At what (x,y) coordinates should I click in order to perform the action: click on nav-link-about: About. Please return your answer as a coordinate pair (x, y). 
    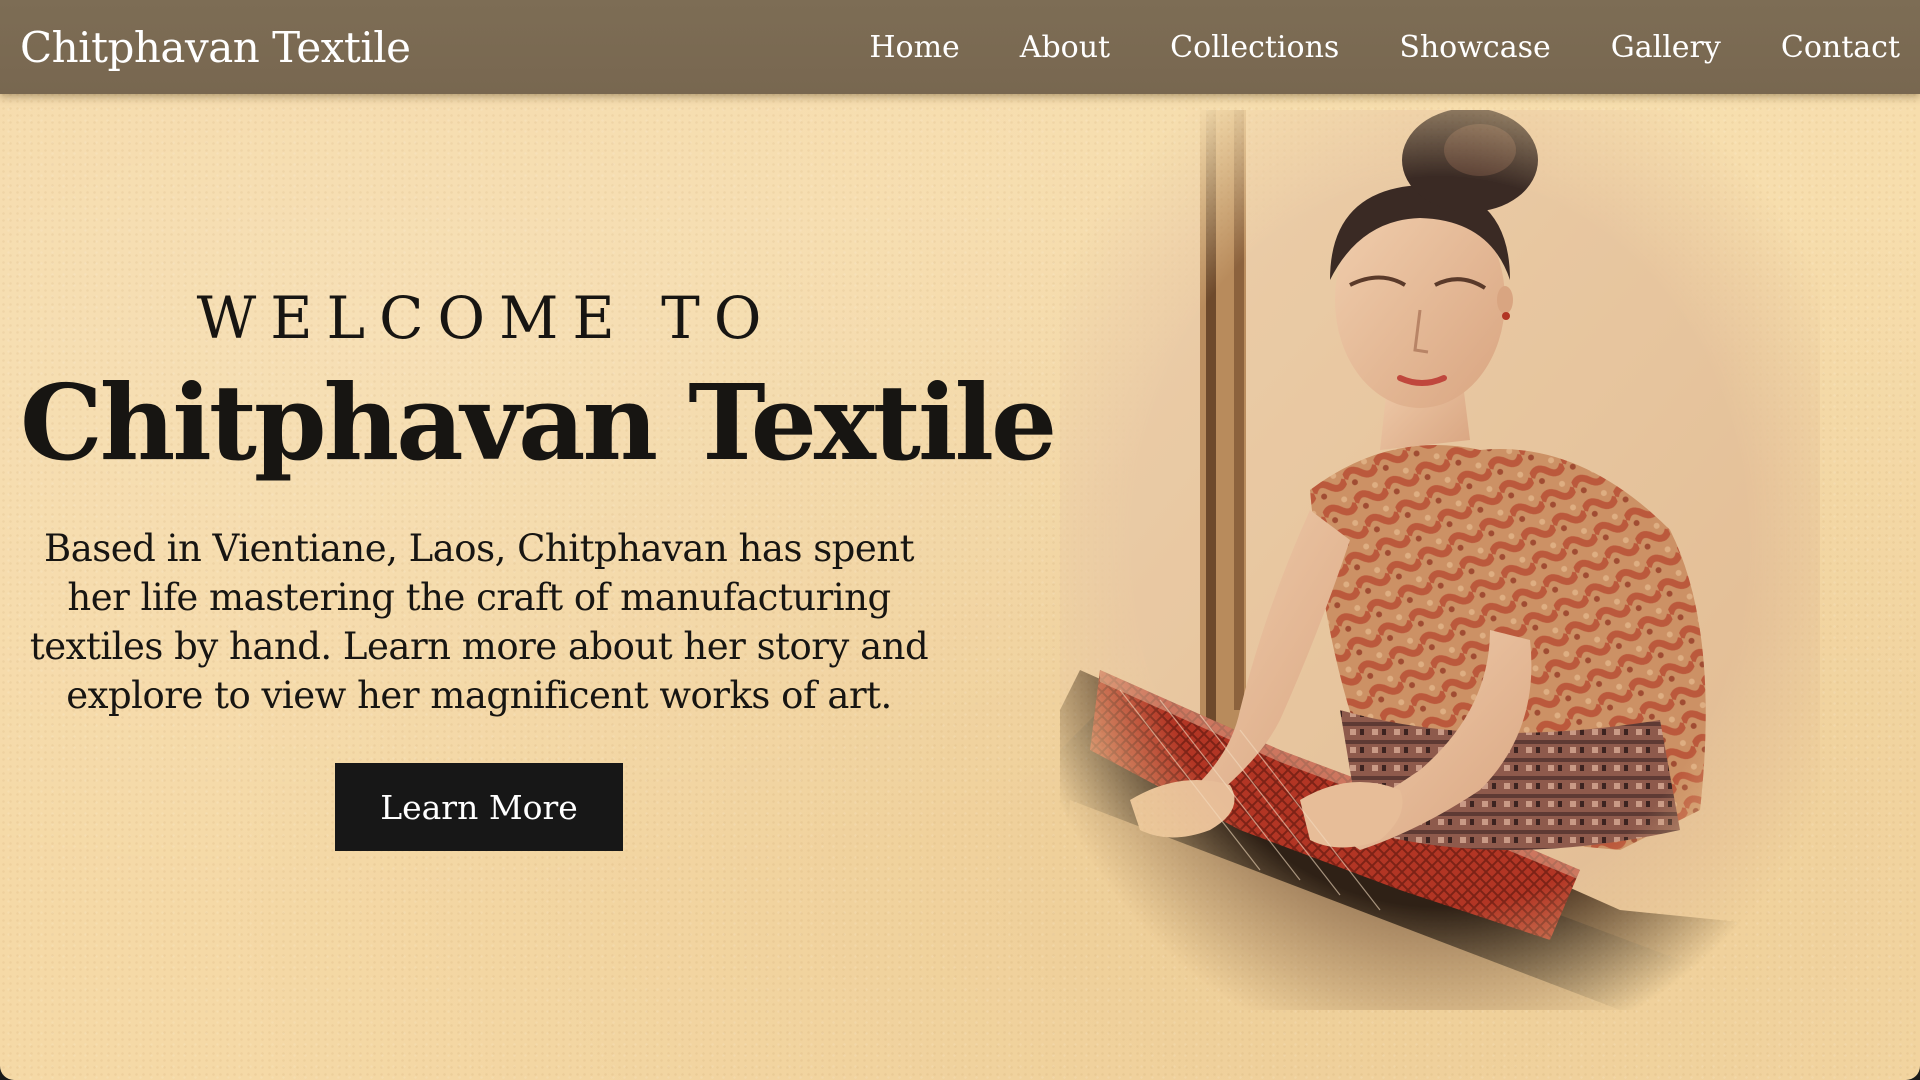
    Looking at the image, I should click on (1065, 48).